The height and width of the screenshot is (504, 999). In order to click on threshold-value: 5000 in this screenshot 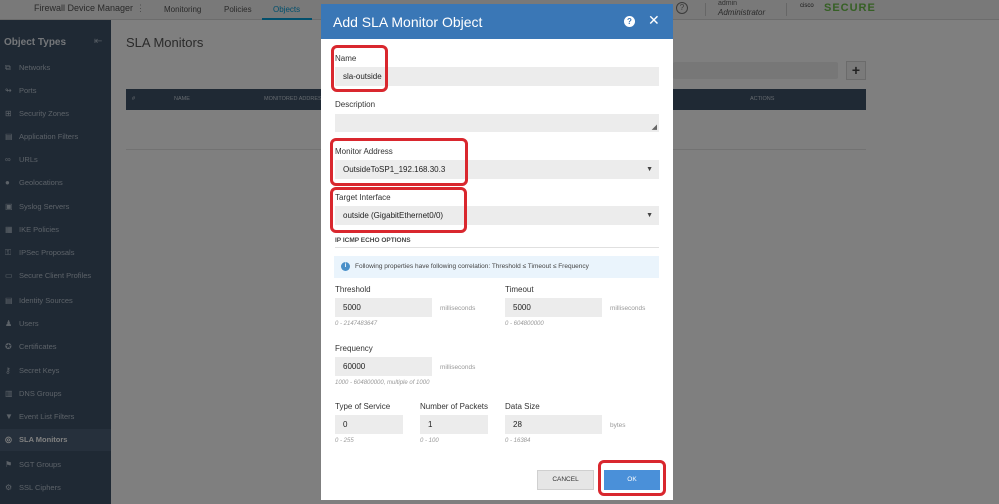, I will do `click(352, 307)`.